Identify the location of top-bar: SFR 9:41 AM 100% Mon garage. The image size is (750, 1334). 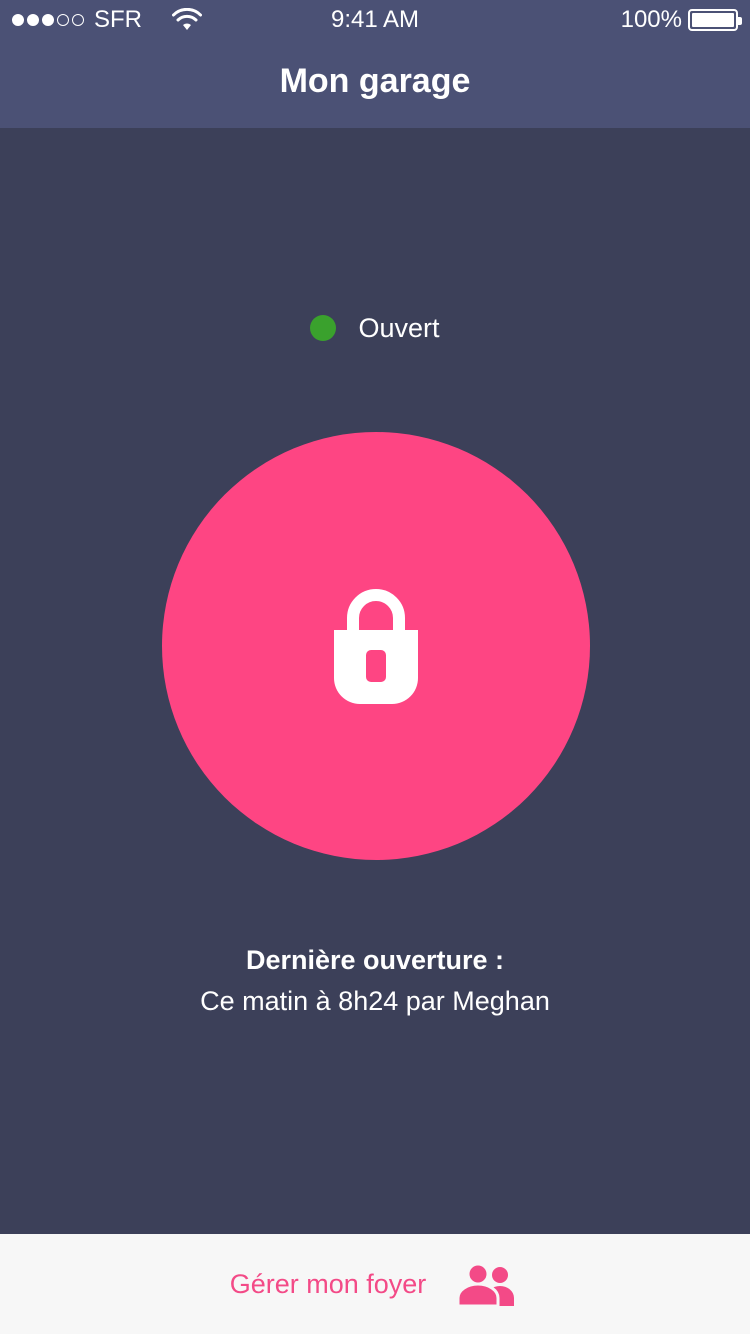
(375, 64).